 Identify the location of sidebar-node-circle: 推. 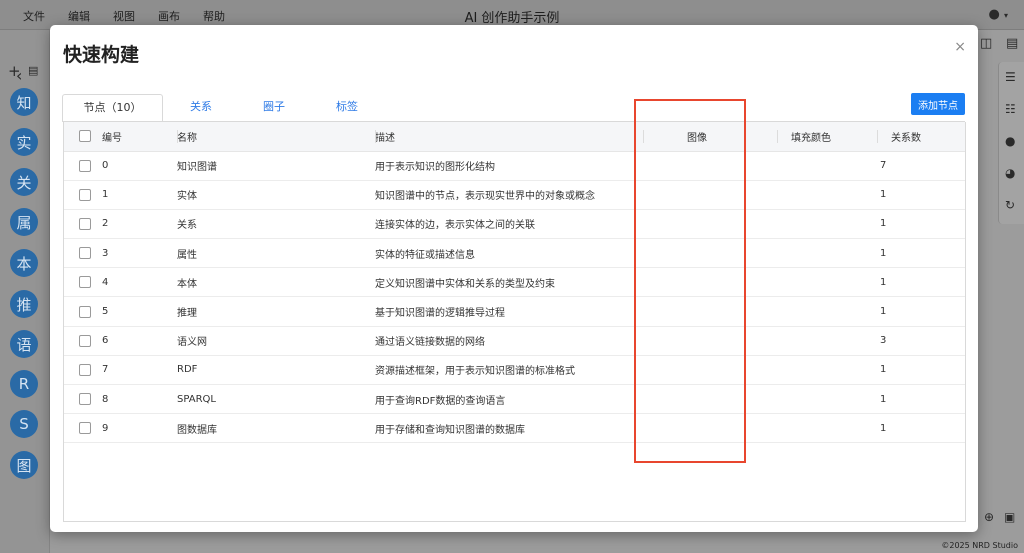
(24, 304).